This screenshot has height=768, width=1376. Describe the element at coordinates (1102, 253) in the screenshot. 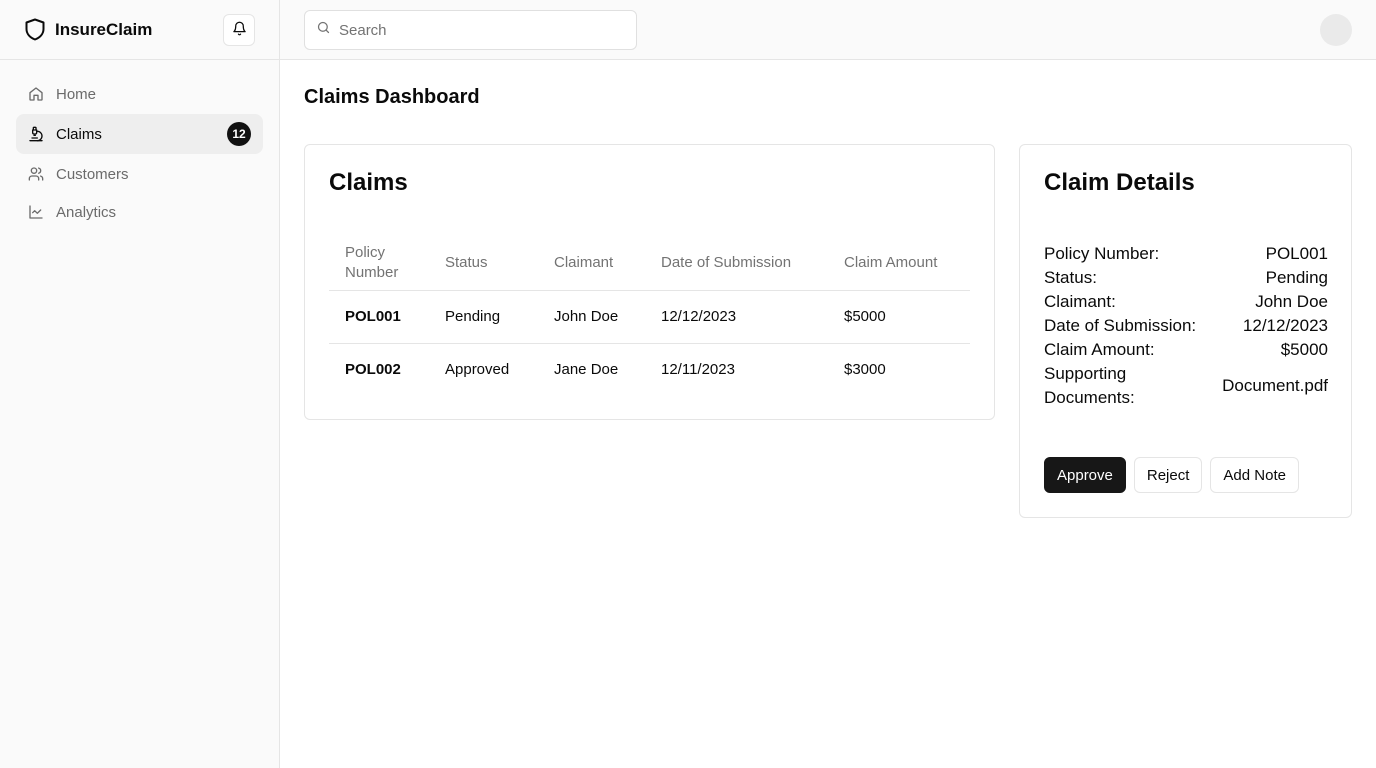

I see `detail-label: Policy Number:` at that location.